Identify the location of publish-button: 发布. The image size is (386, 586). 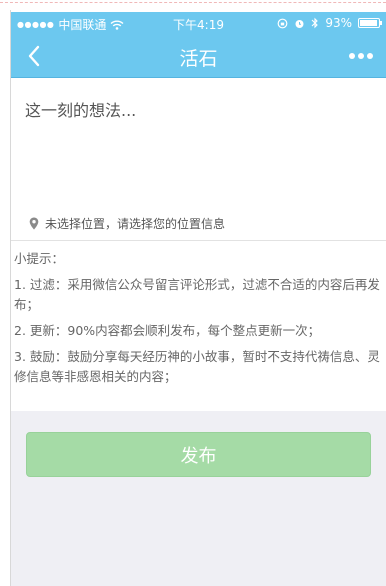
(198, 454).